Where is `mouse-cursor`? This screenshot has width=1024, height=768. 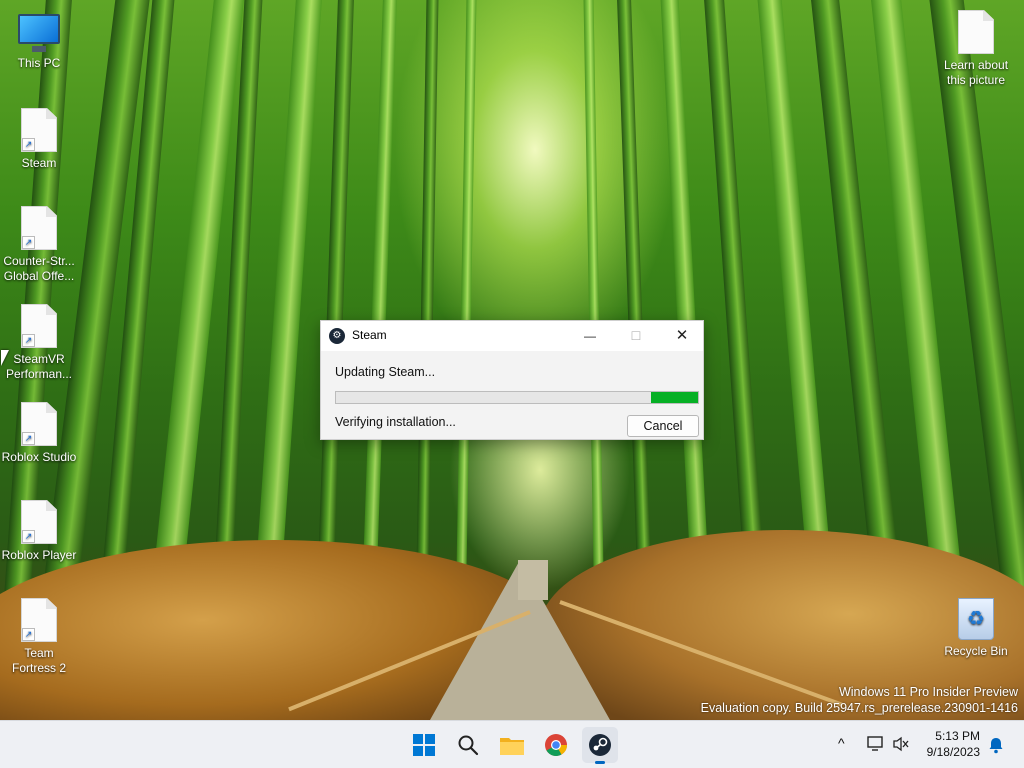
mouse-cursor is located at coordinates (5, 358).